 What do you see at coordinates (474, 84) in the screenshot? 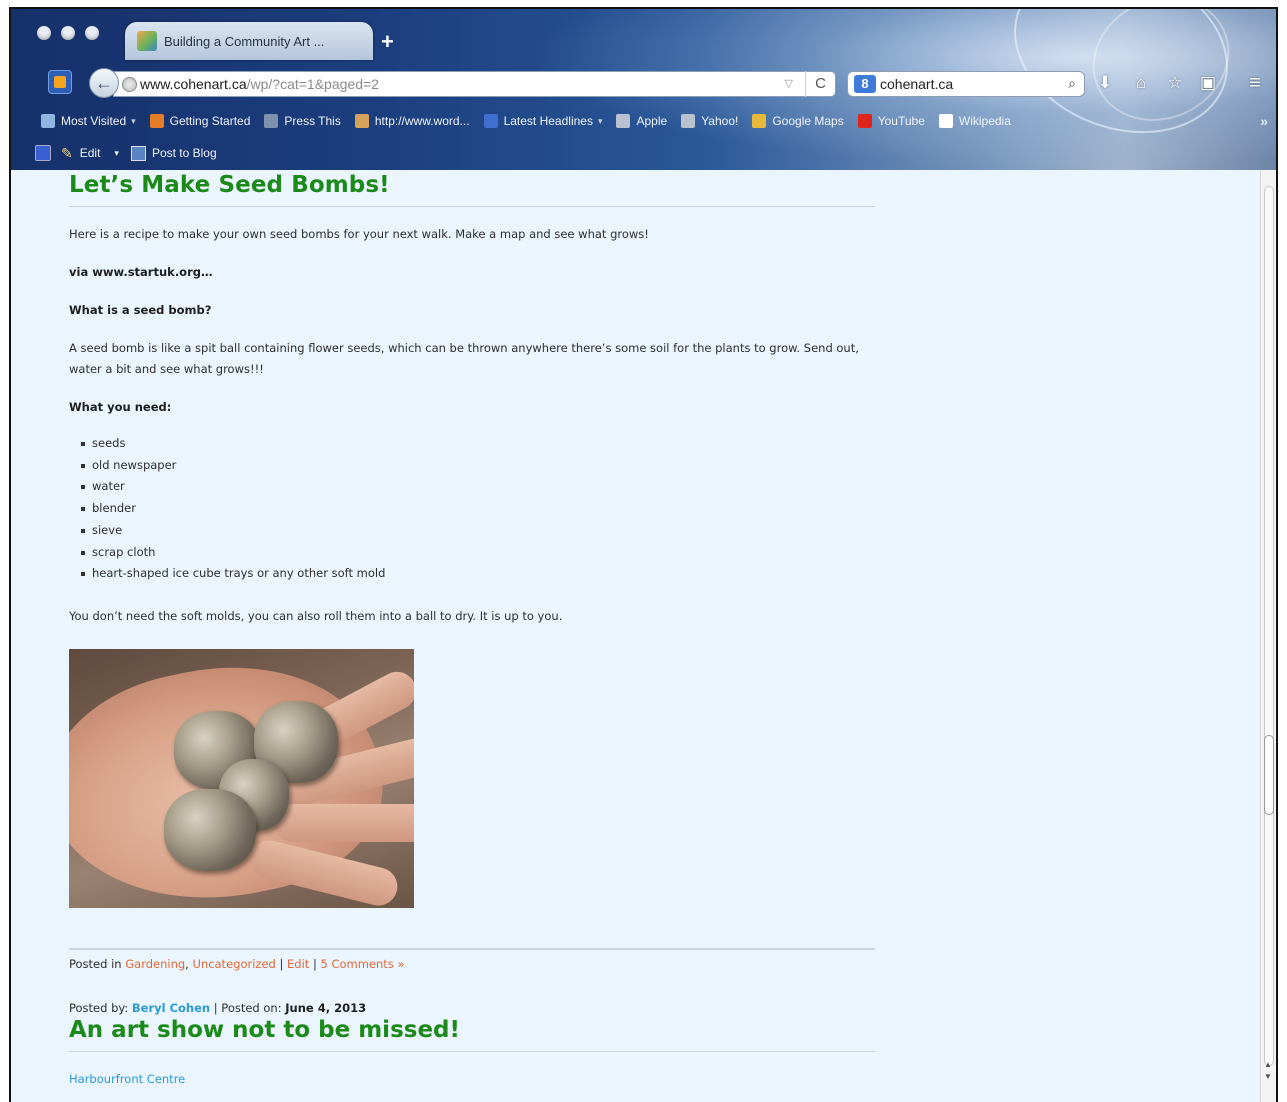
I see `address-bar: www.cohenart.ca/wp/?cat=1&paged=2 ▽ C` at bounding box center [474, 84].